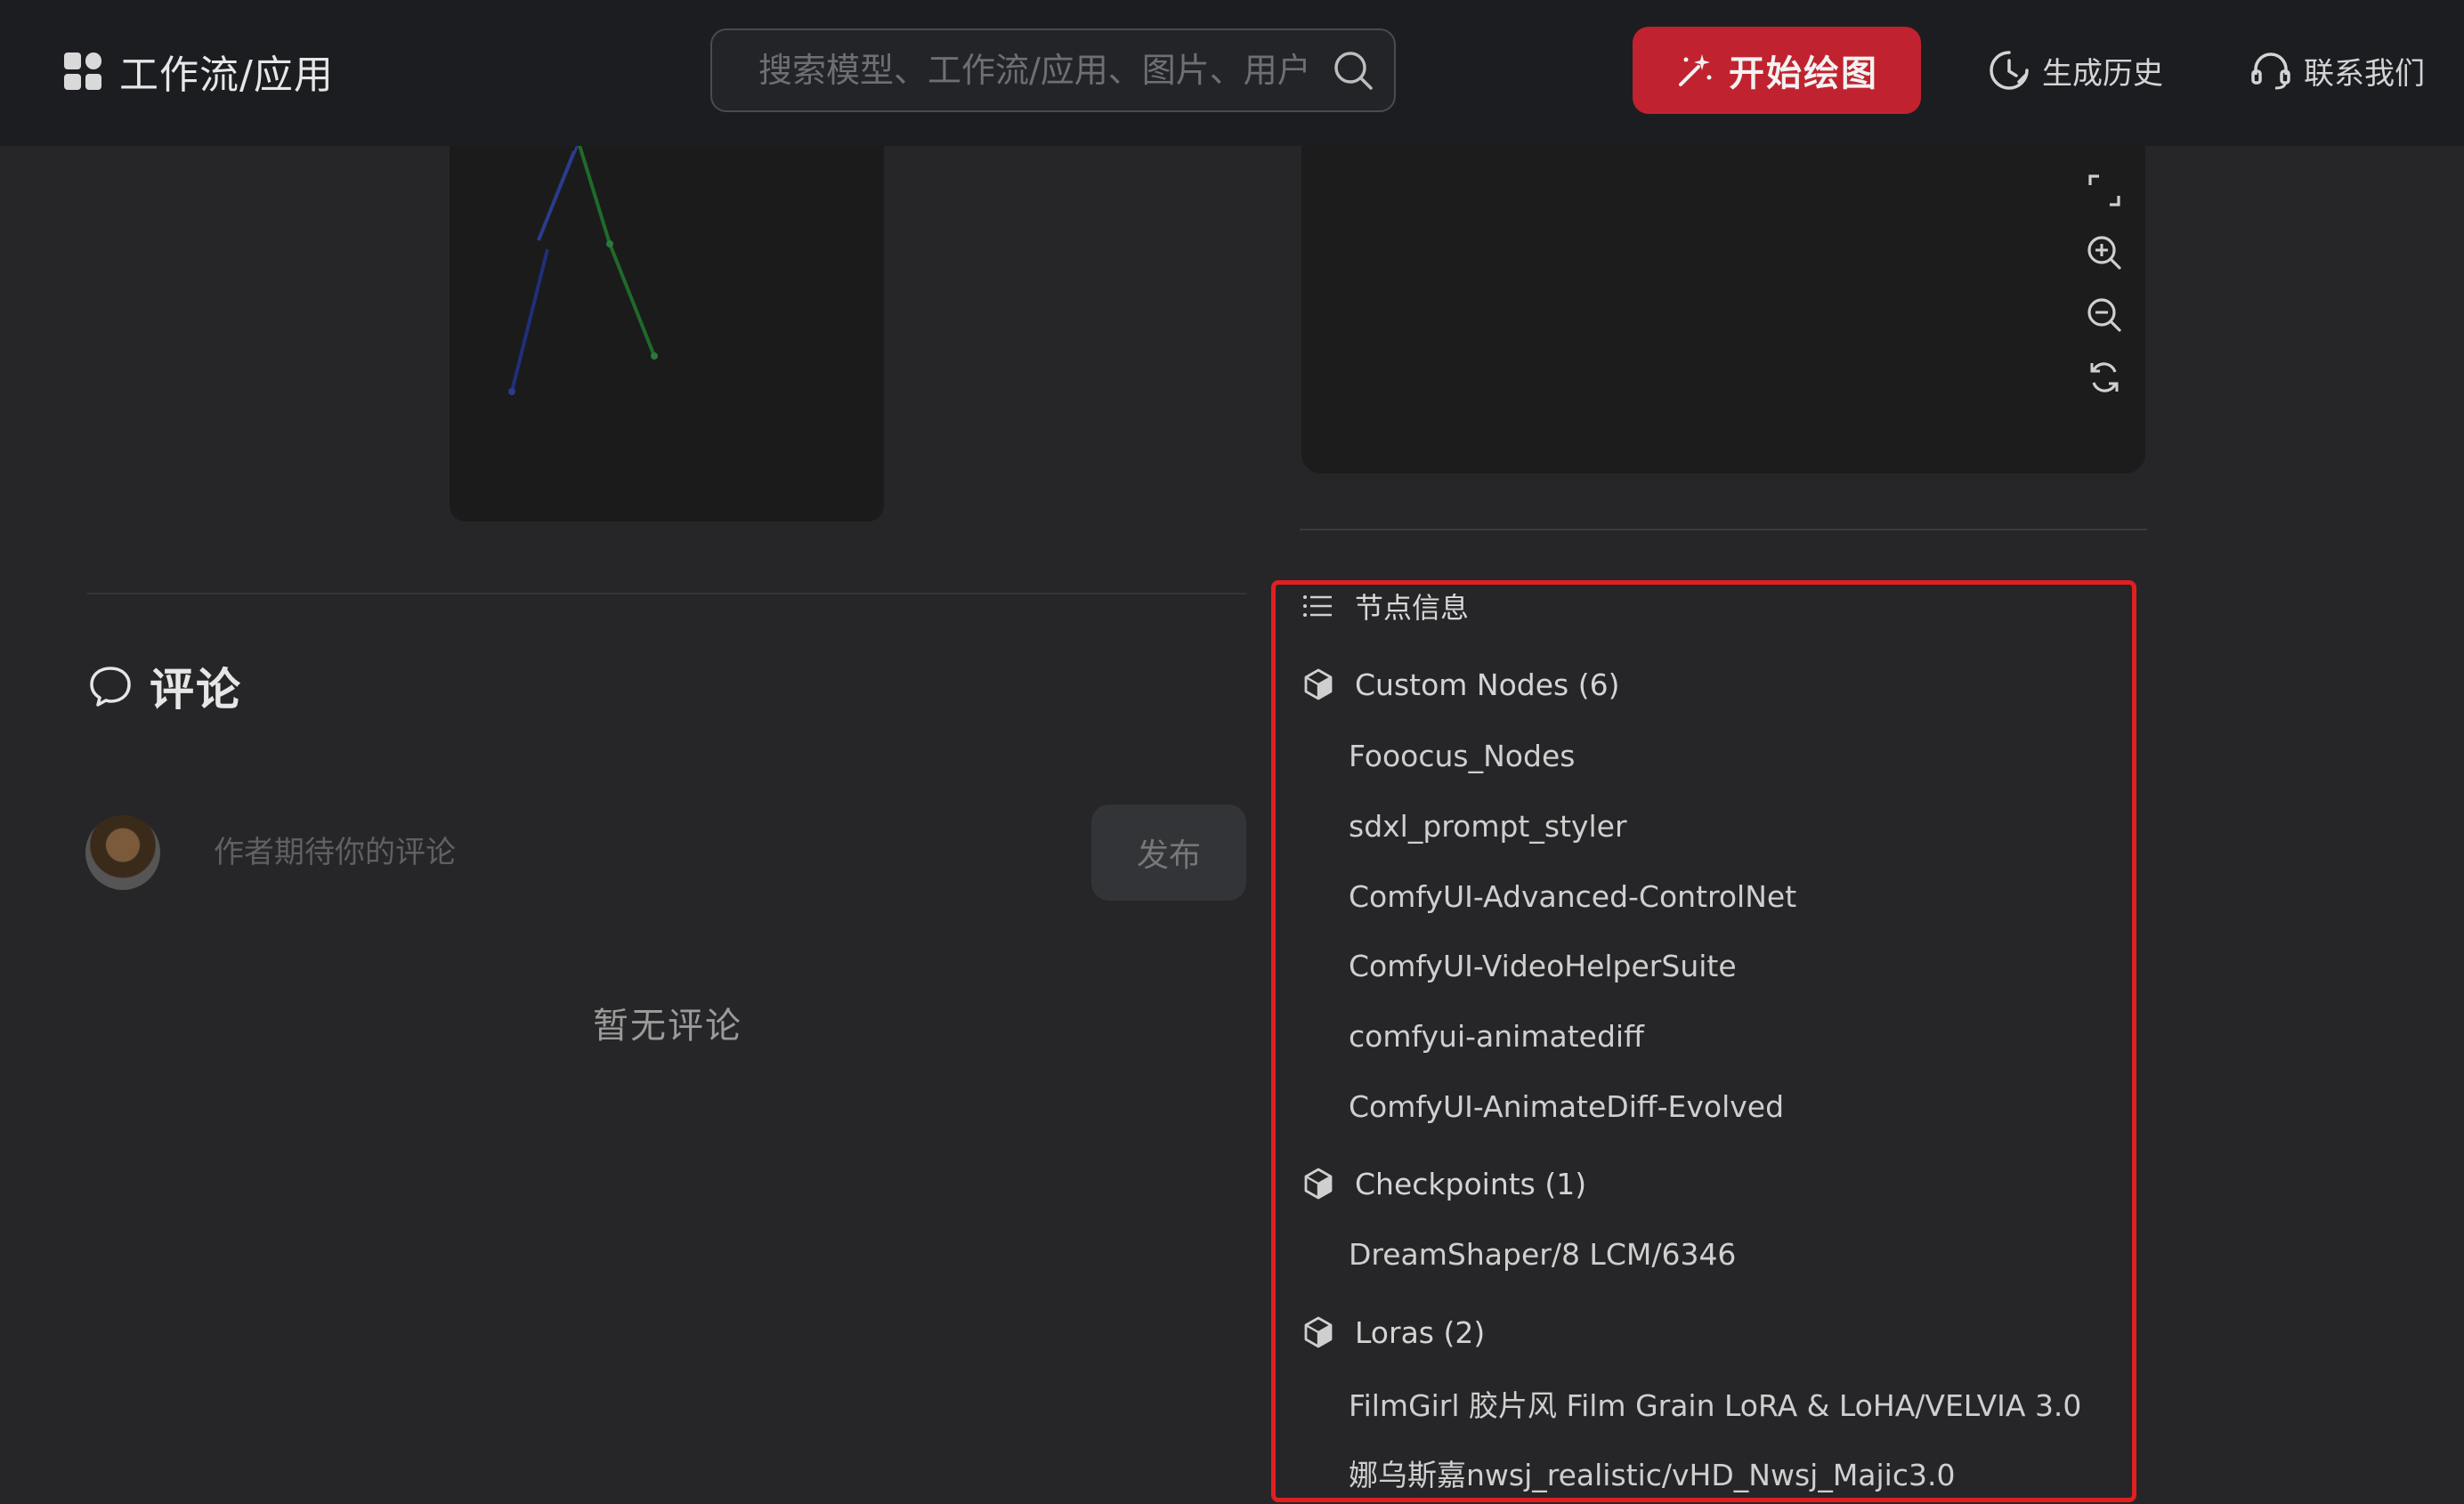 The width and height of the screenshot is (2464, 1504). I want to click on category-label: Loras (2), so click(1420, 1332).